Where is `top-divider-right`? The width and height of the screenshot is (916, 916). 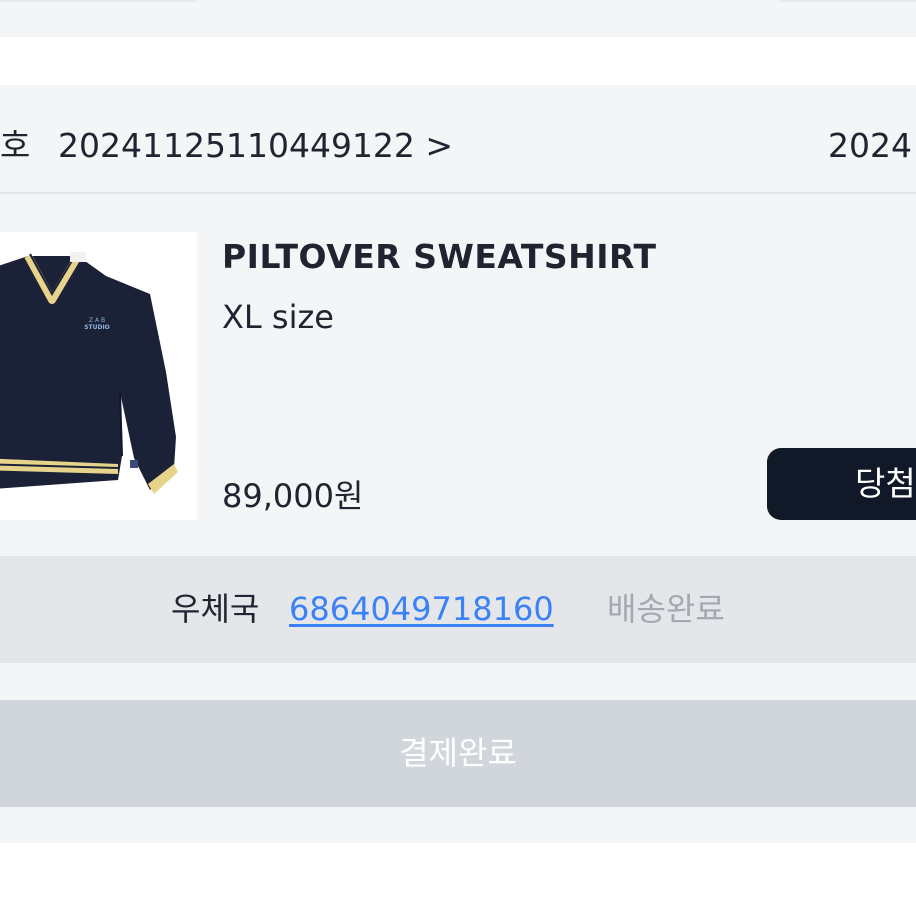
top-divider-right is located at coordinates (848, 1).